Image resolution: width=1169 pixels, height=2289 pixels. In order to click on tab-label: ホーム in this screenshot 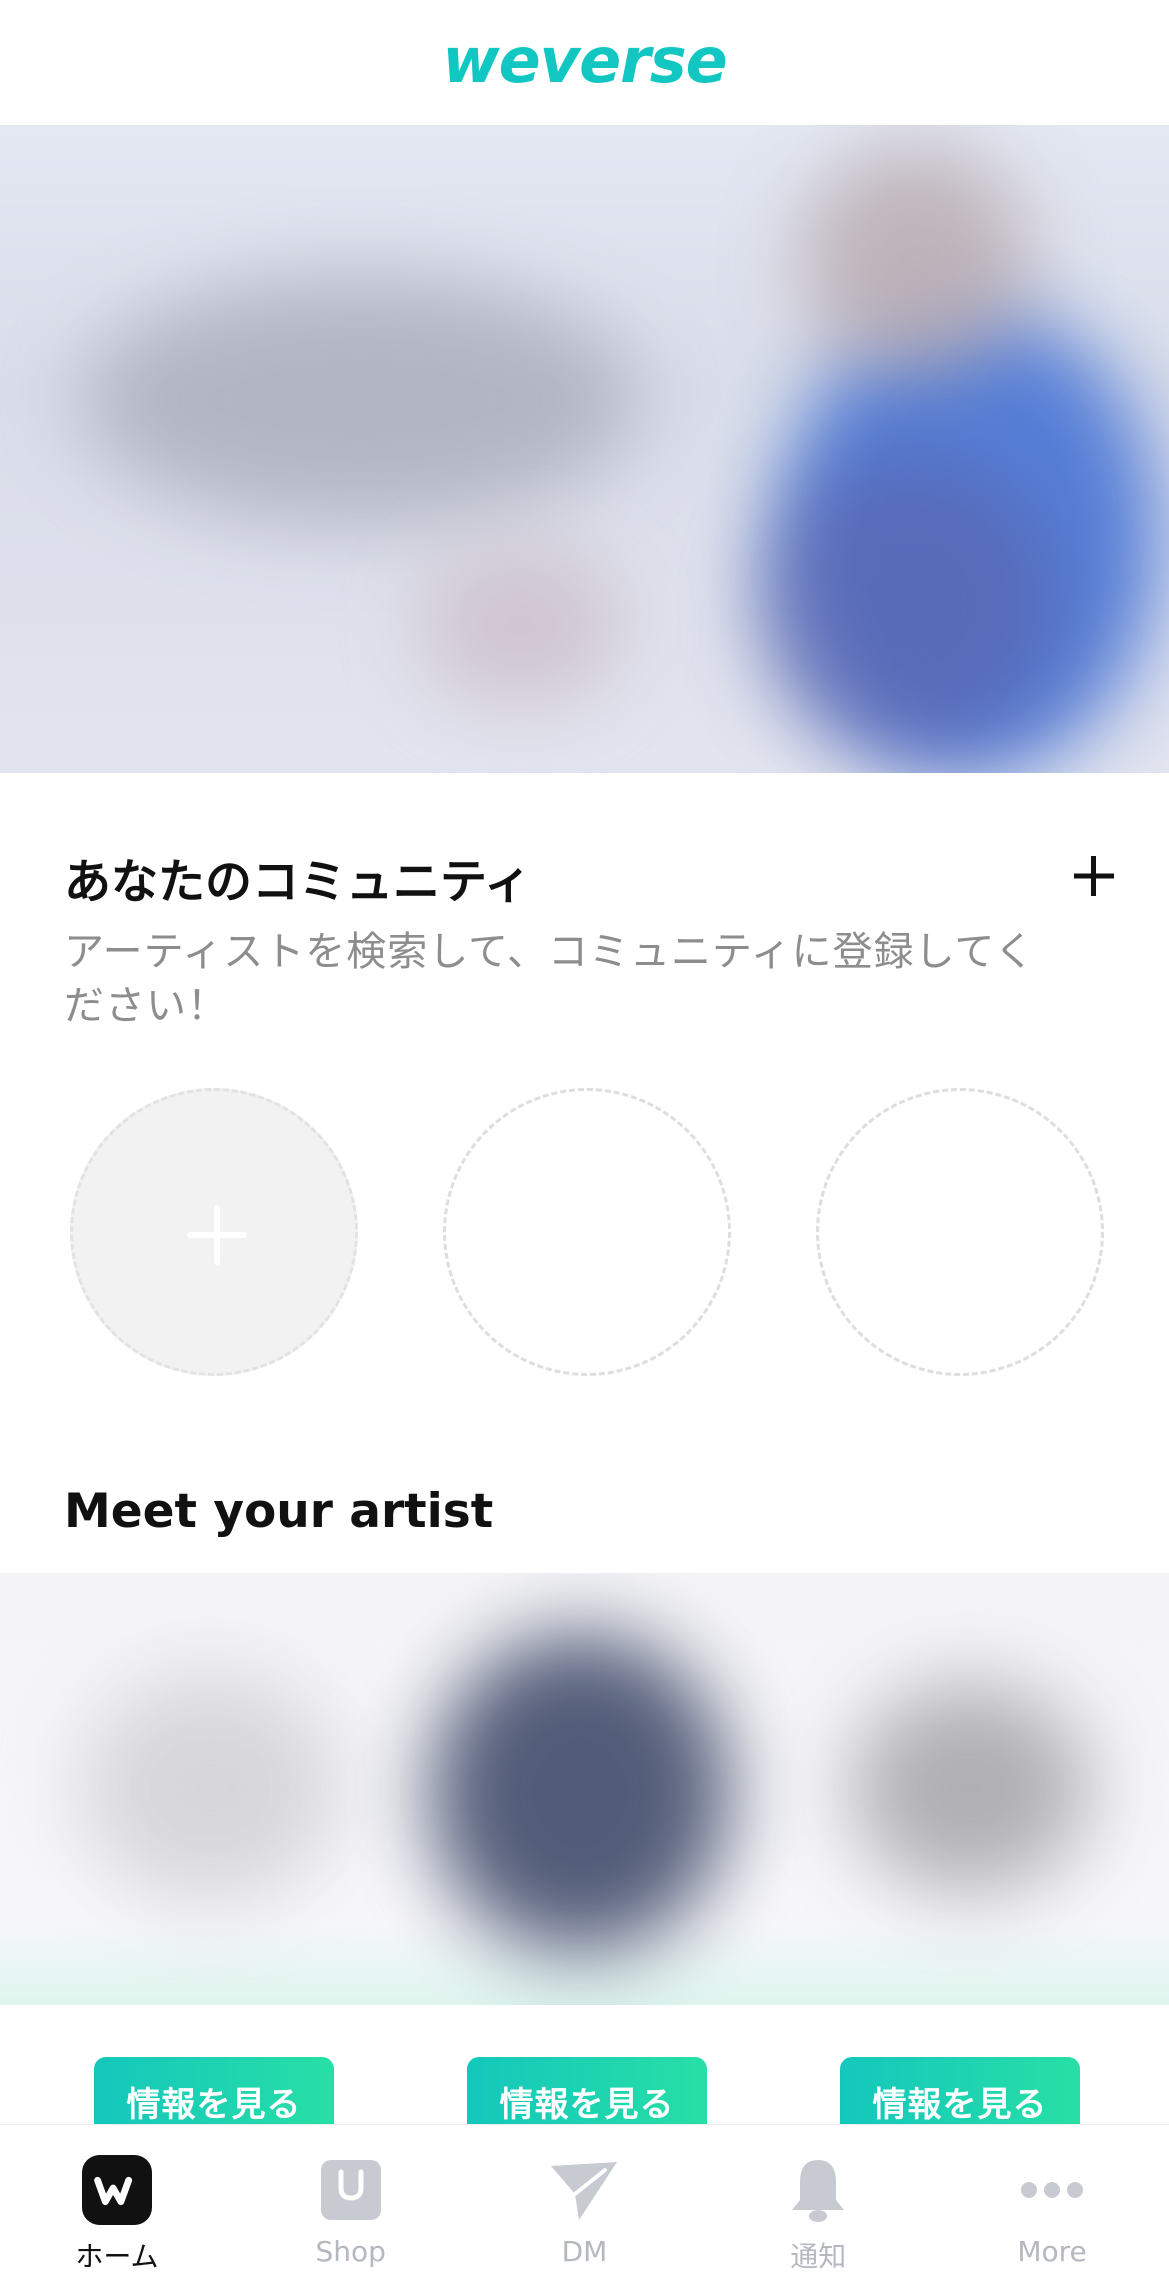, I will do `click(117, 2256)`.